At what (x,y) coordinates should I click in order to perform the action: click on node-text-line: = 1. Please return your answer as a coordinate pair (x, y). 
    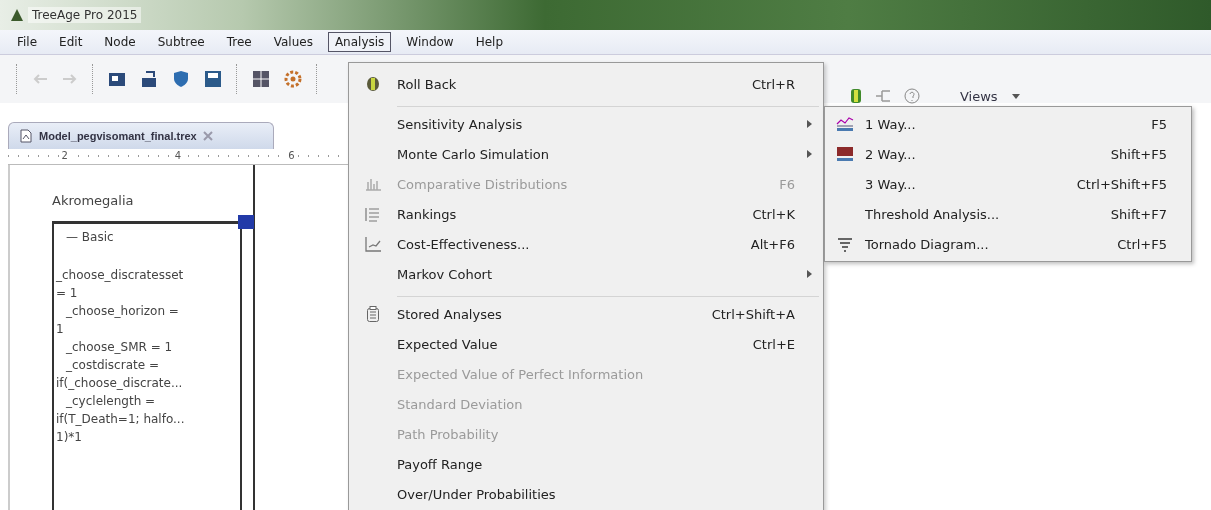
    Looking at the image, I should click on (67, 293).